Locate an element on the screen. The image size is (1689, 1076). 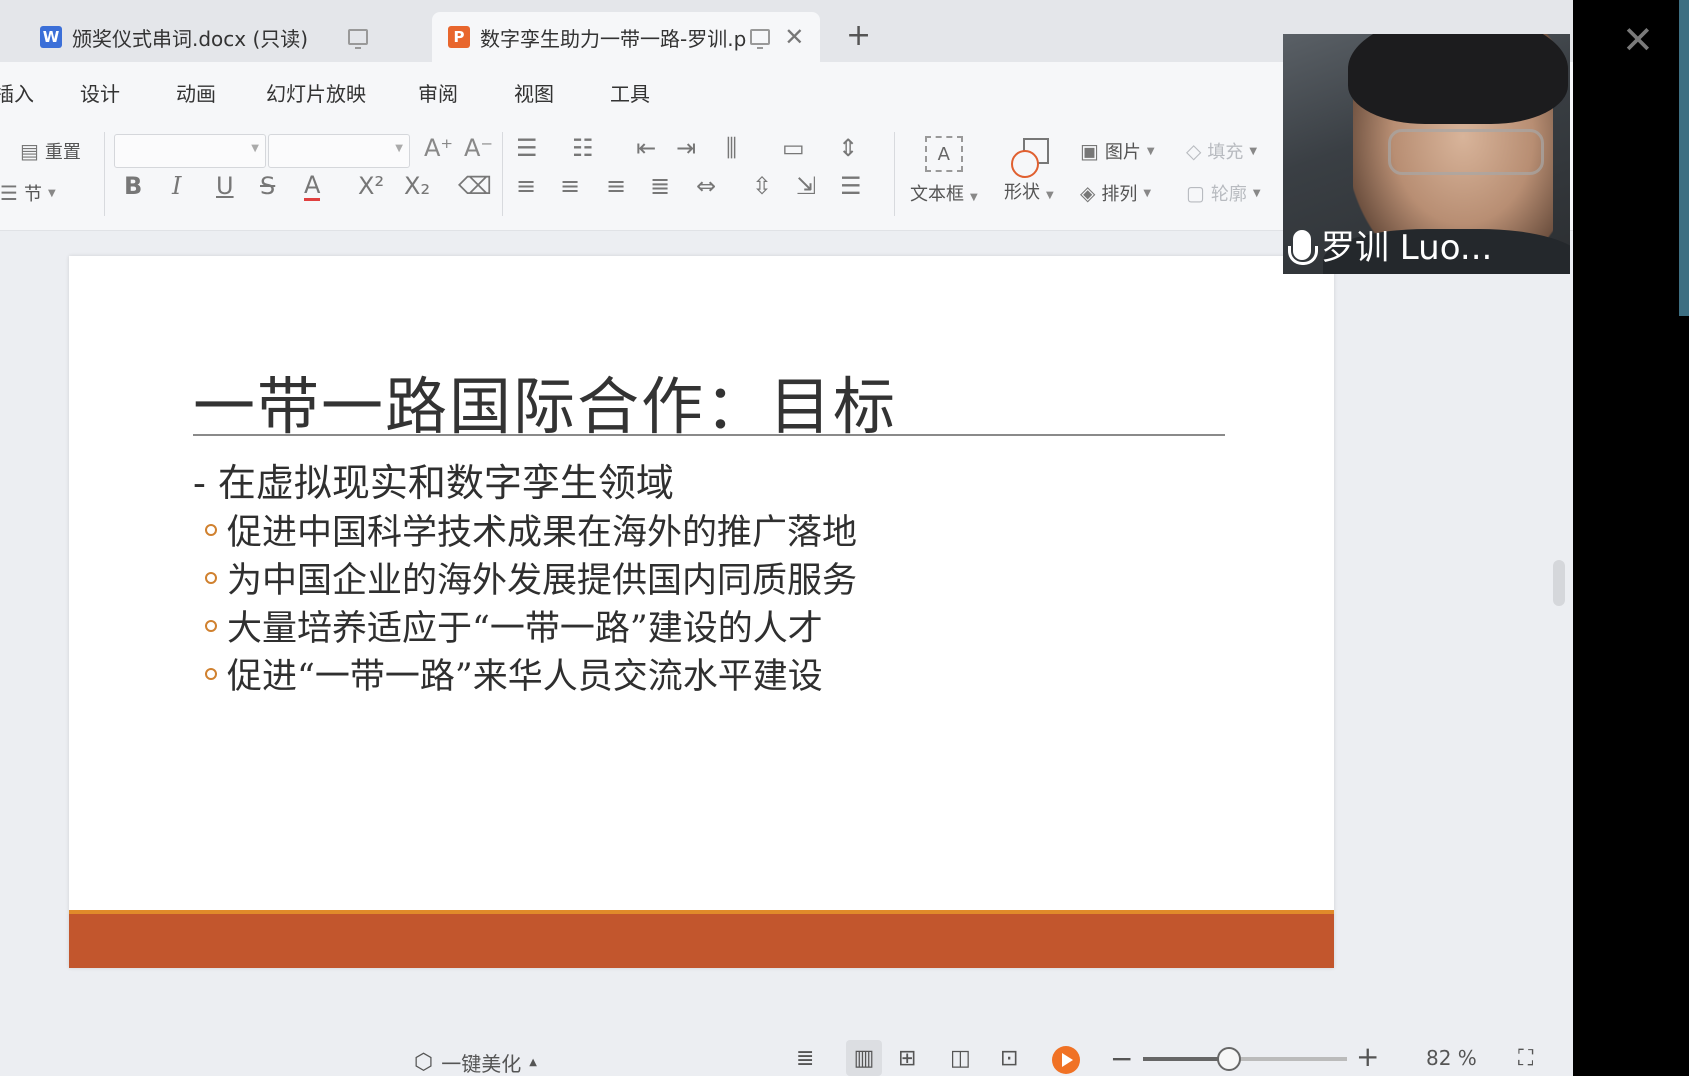
underline-icon: U is located at coordinates (225, 186).